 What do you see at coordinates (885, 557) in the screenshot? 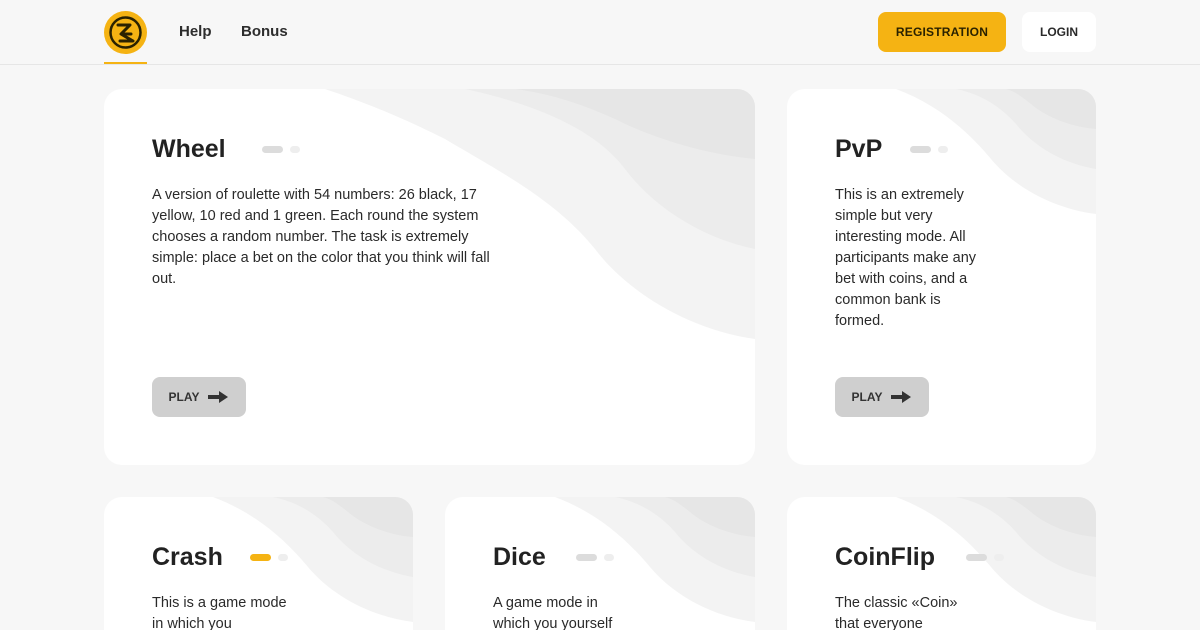
I see `card-title: CoinFlip` at bounding box center [885, 557].